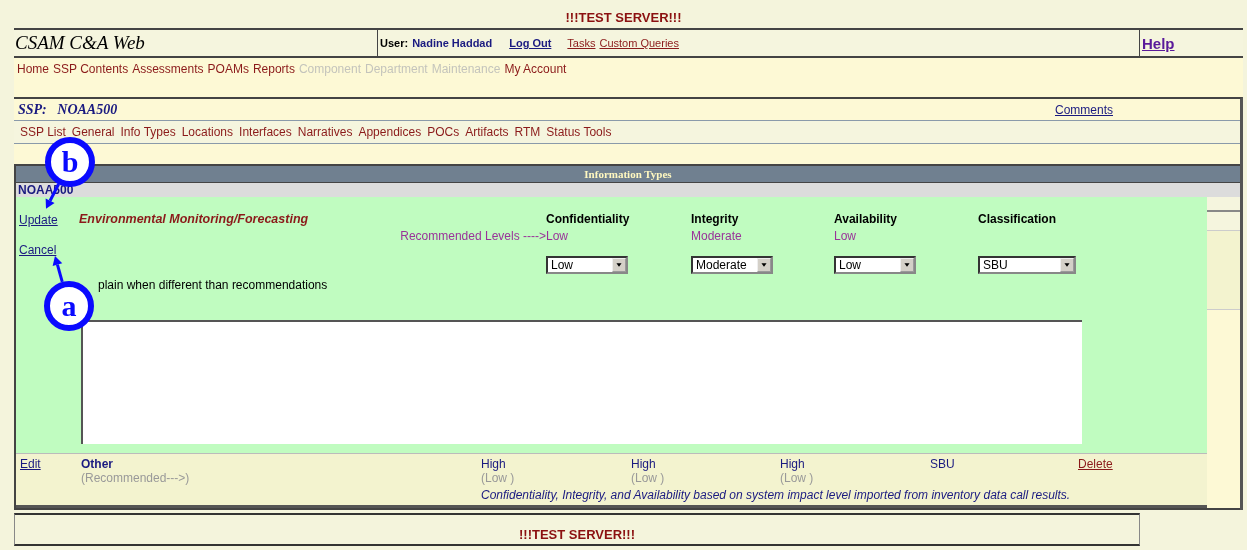 Image resolution: width=1247 pixels, height=550 pixels. What do you see at coordinates (942, 464) in the screenshot?
I see `classification-value: SBU` at bounding box center [942, 464].